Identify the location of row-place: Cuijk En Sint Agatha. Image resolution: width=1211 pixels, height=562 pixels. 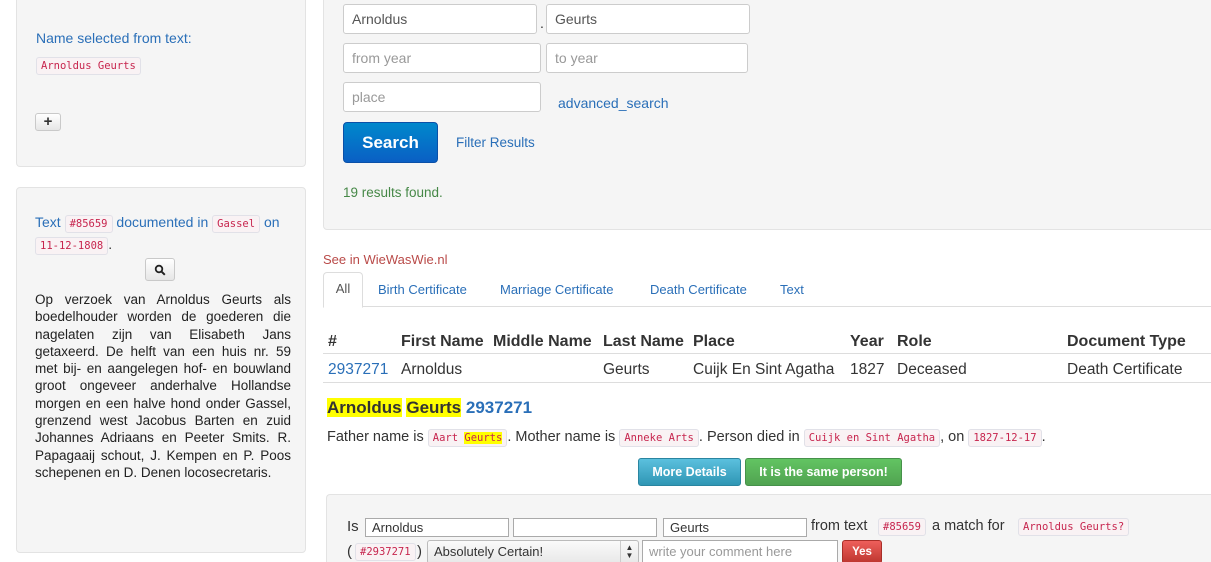
(764, 369).